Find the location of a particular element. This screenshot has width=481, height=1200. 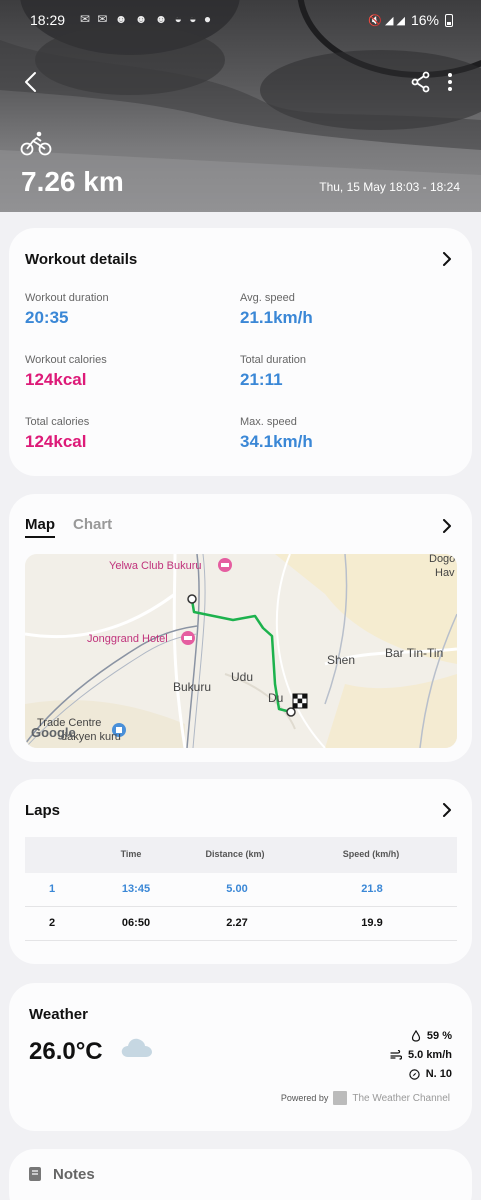

humidity-row: 59 % is located at coordinates (431, 1036).